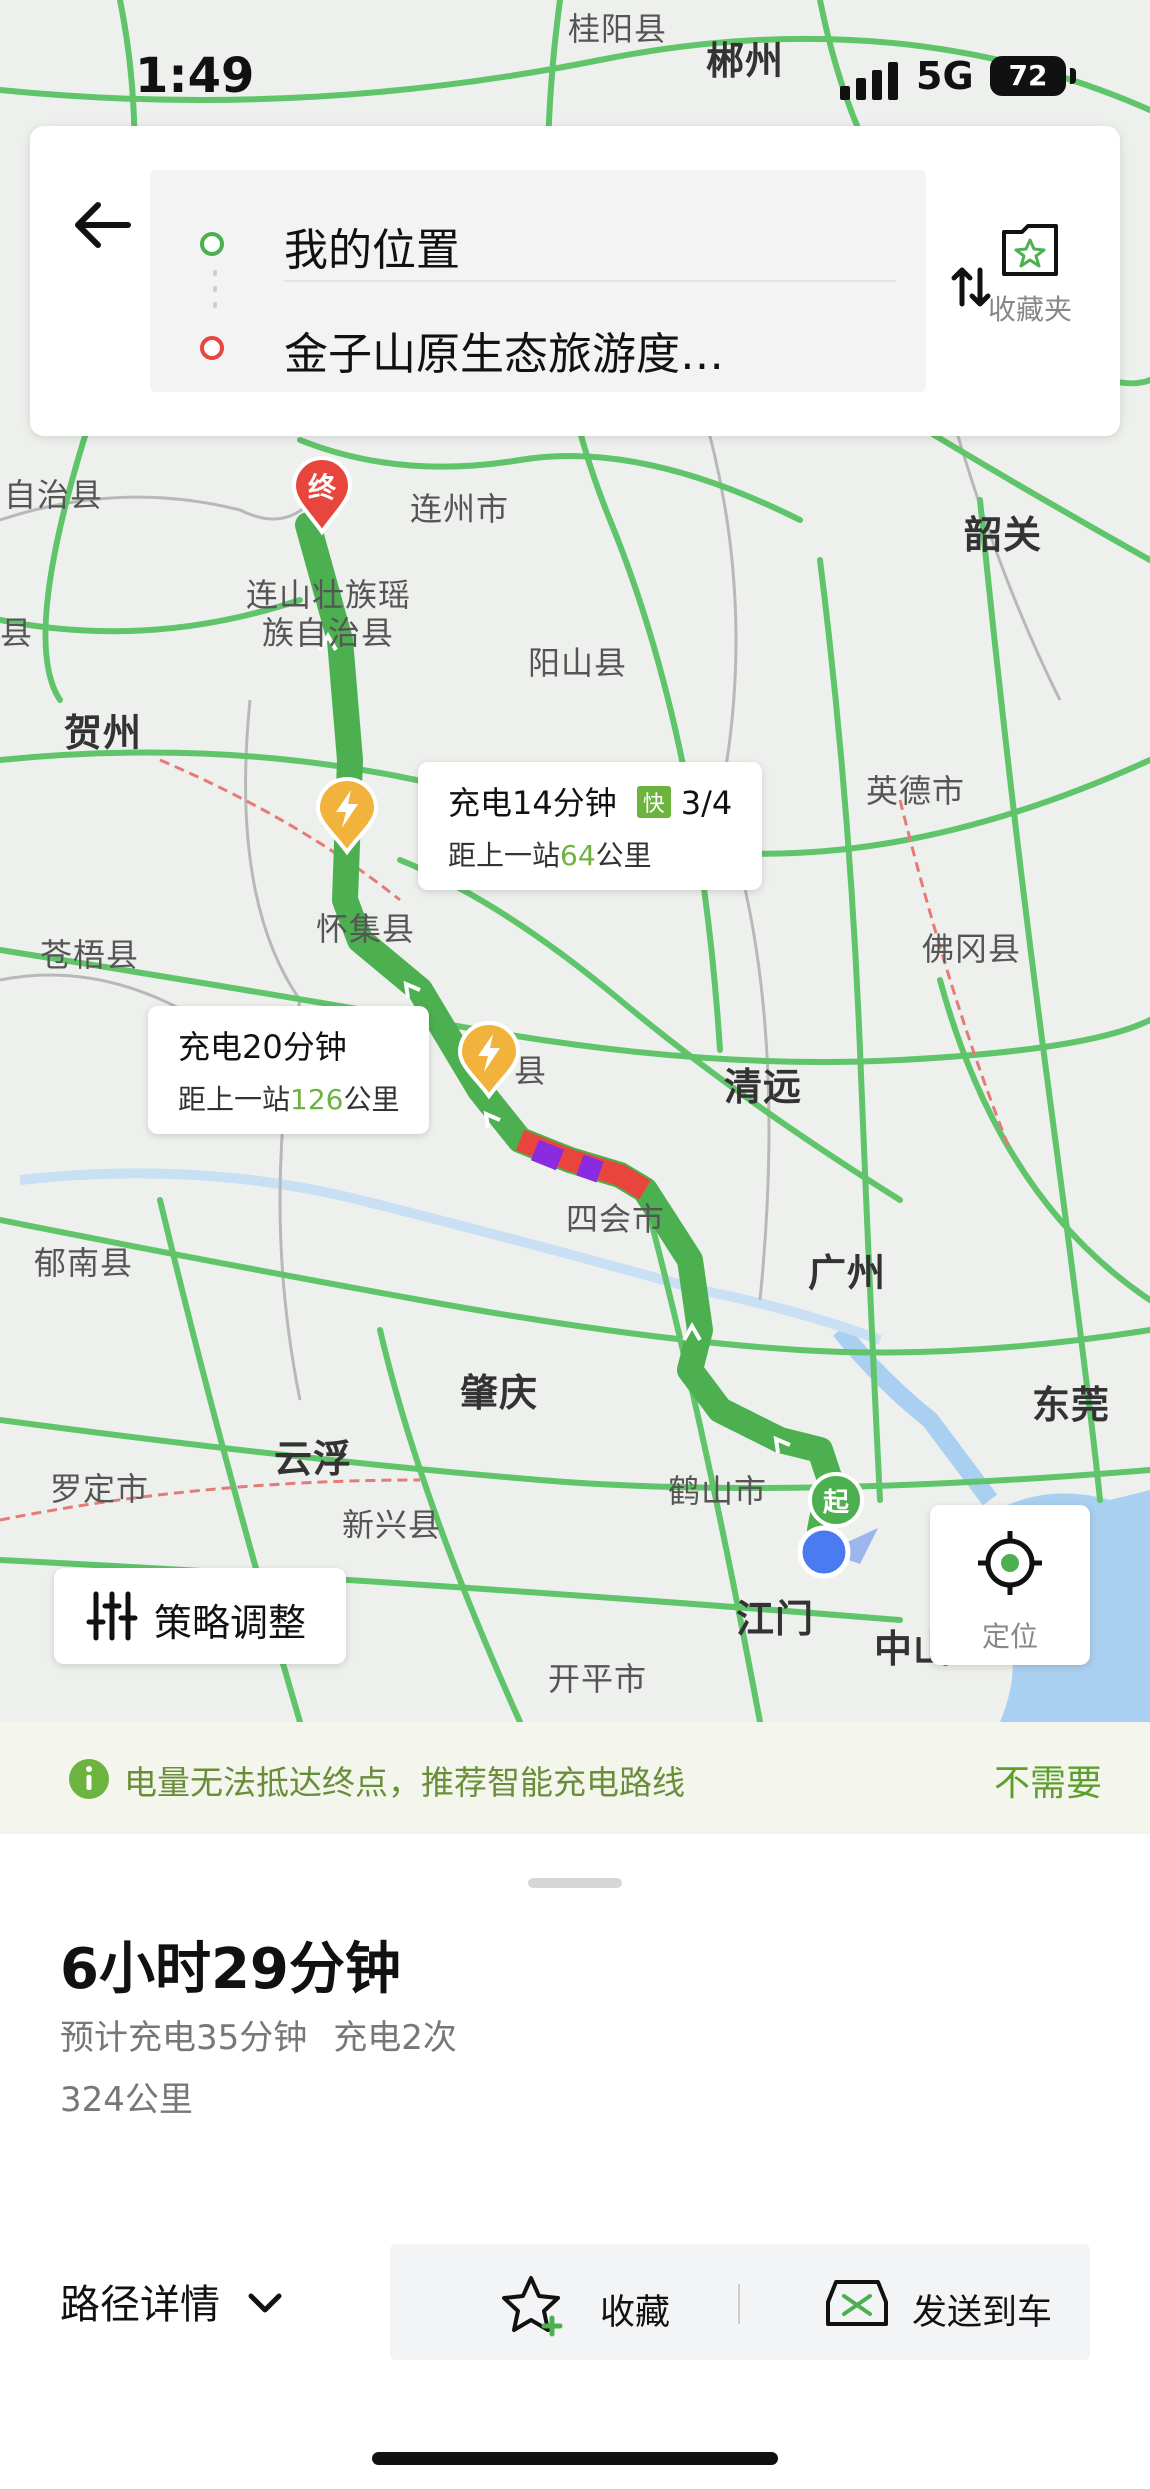  I want to click on charge-stop-bubble: 充电20分钟 距上一站126公里, so click(289, 1070).